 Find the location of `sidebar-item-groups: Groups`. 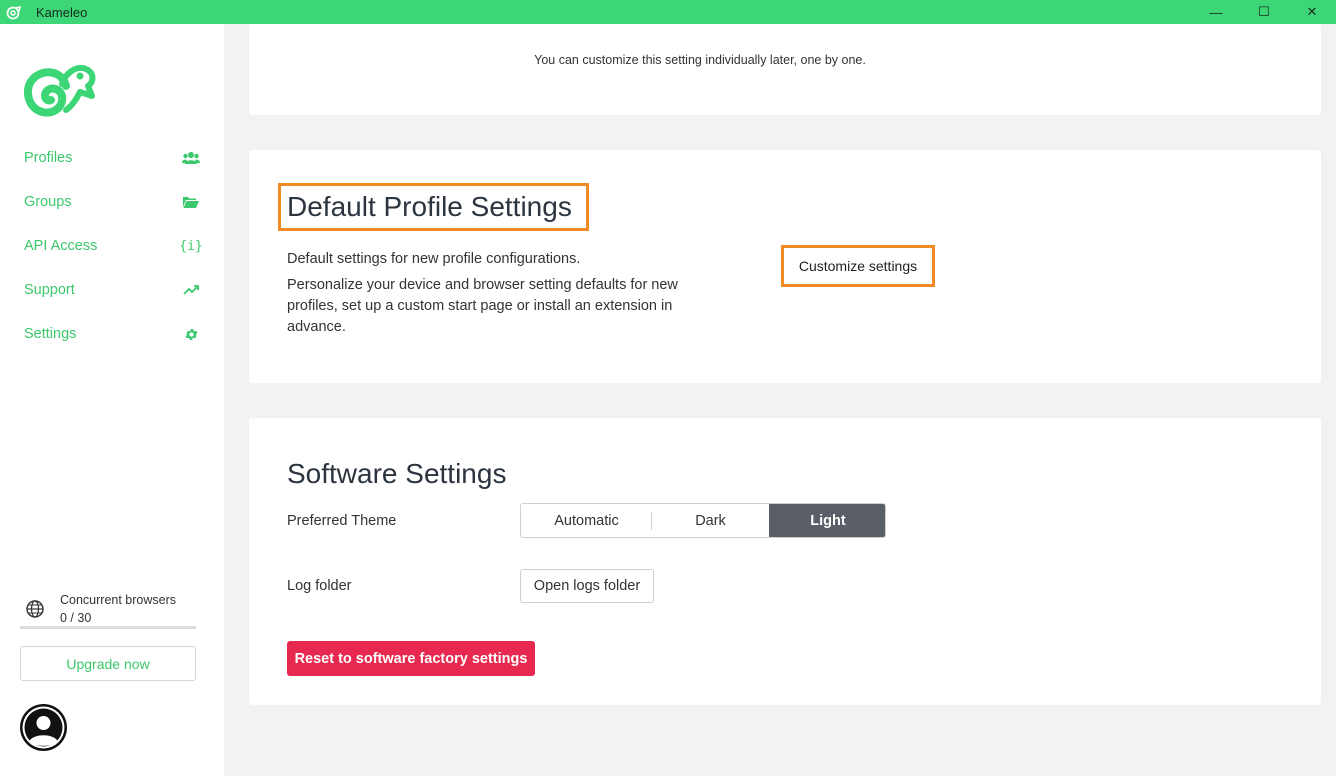

sidebar-item-groups: Groups is located at coordinates (112, 202).